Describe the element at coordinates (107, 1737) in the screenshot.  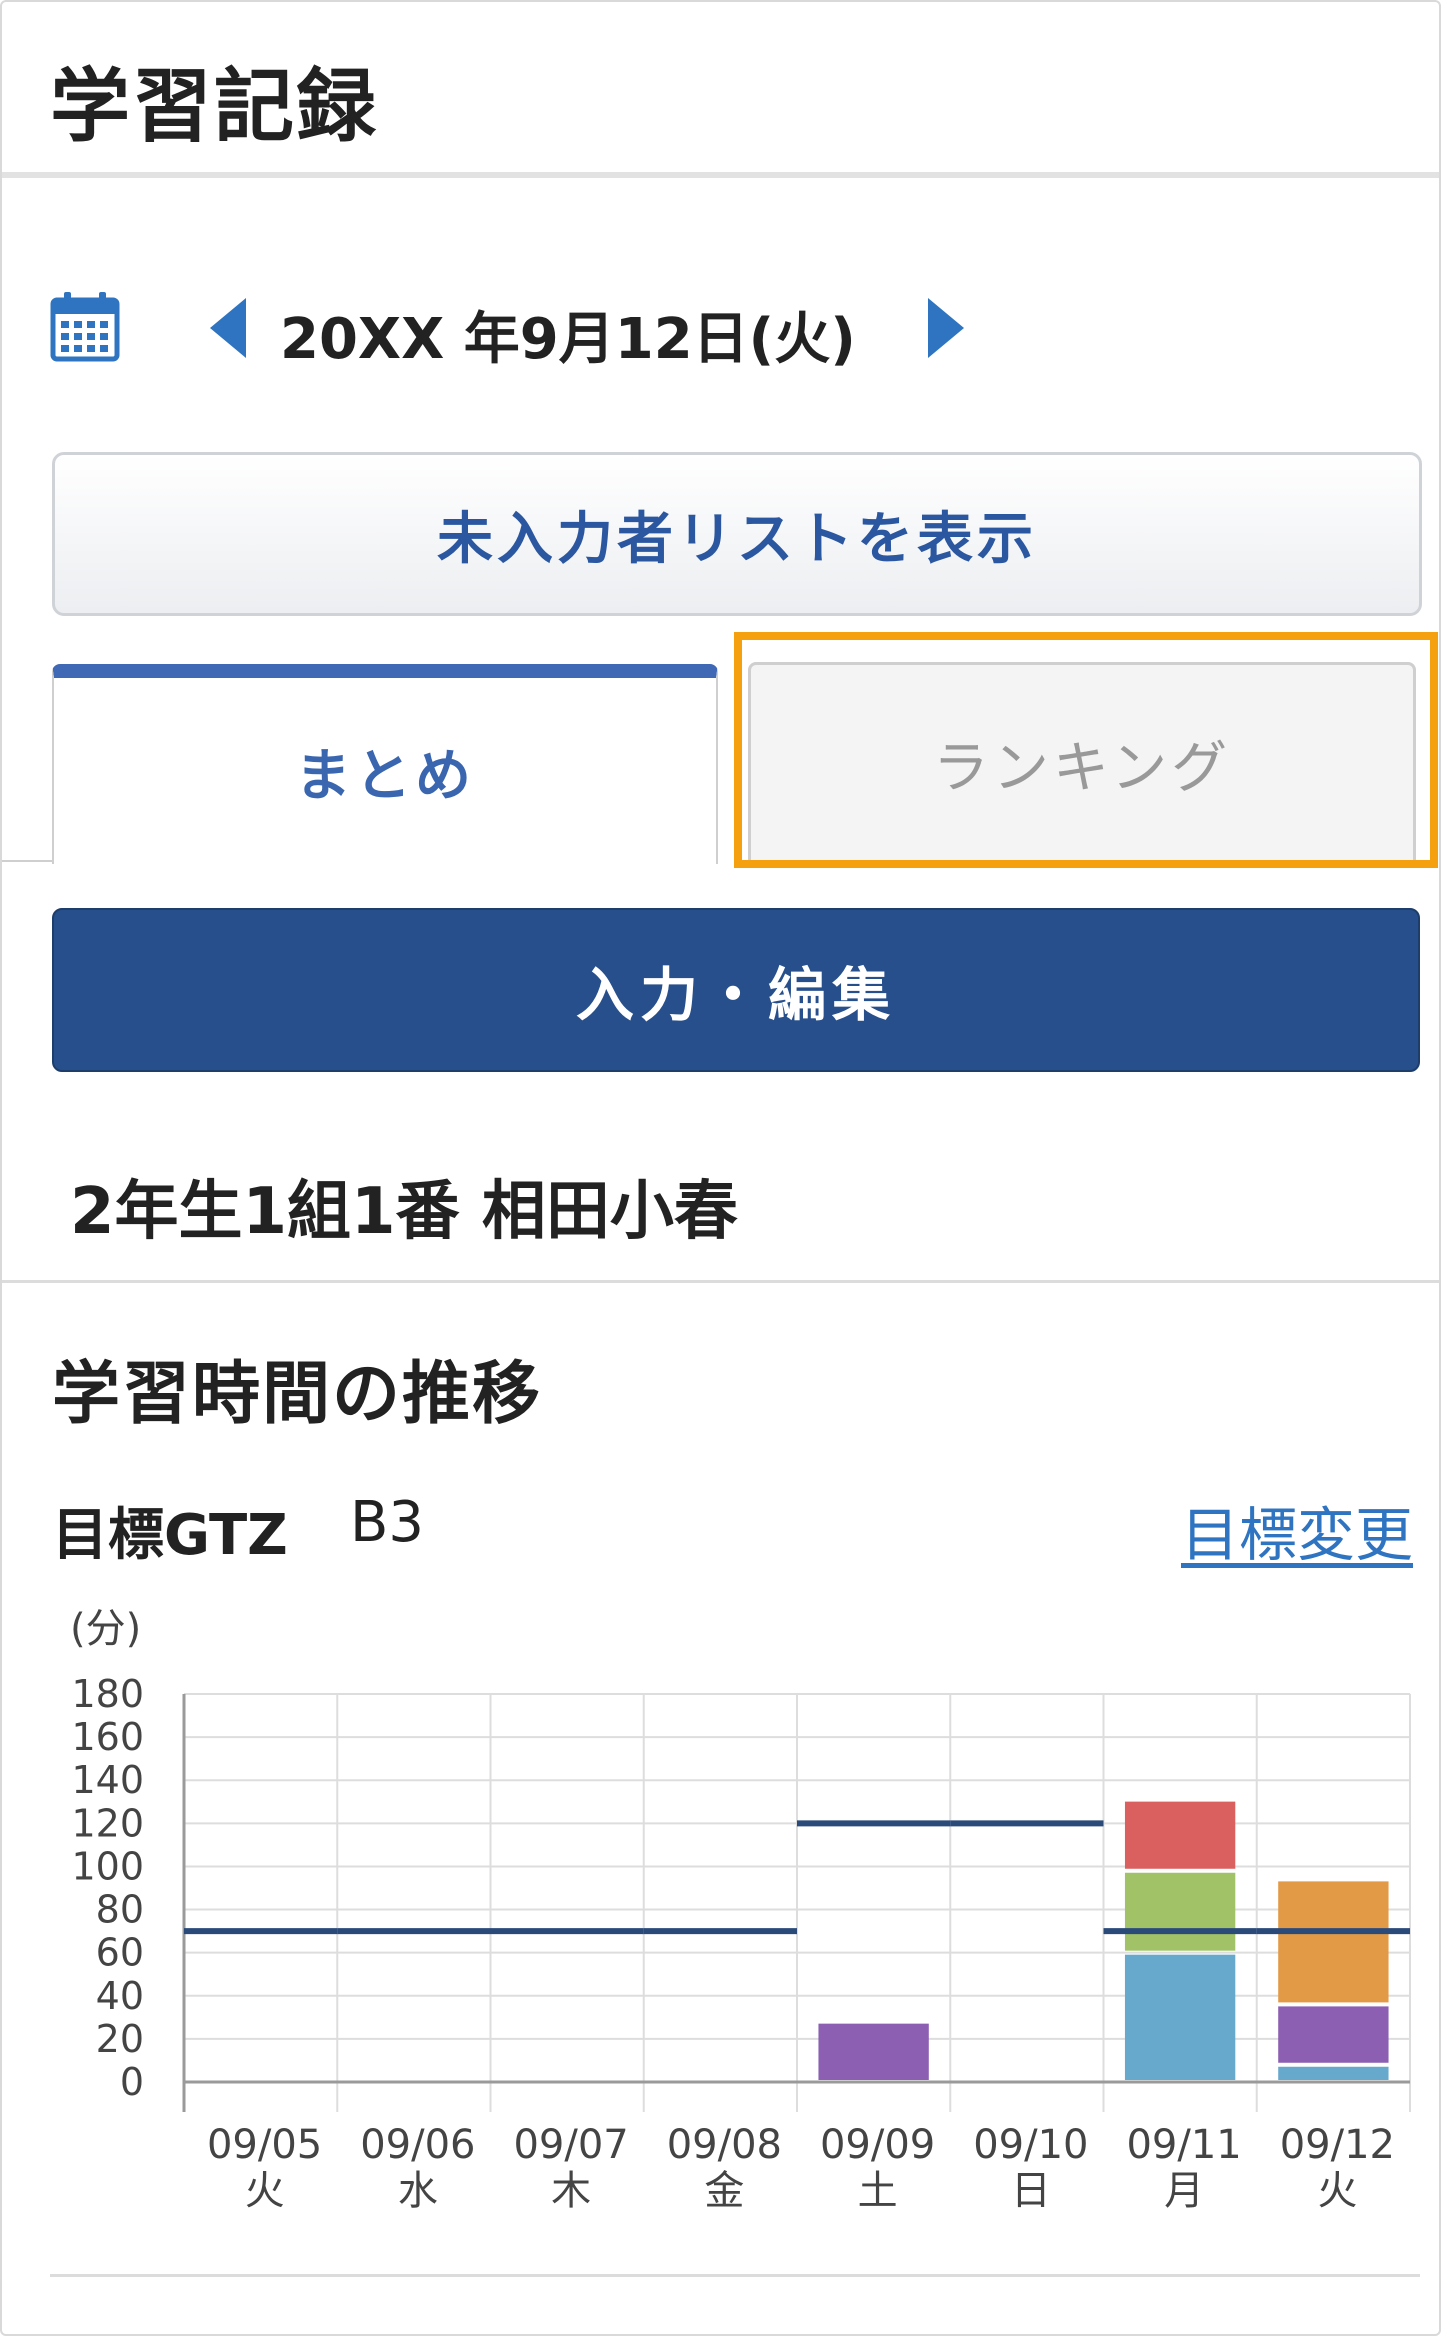
I see `y-tick-label: 160` at that location.